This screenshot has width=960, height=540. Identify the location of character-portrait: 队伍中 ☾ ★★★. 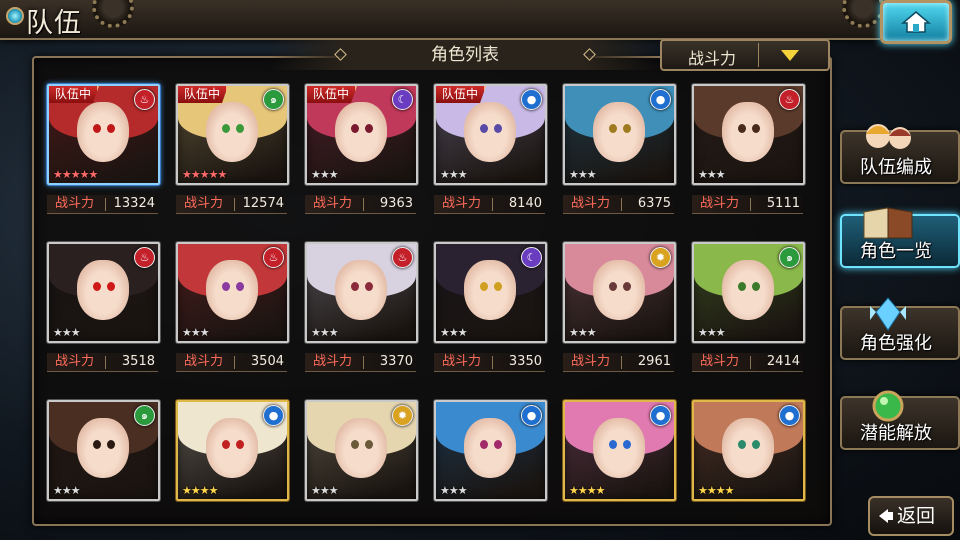
(361, 134).